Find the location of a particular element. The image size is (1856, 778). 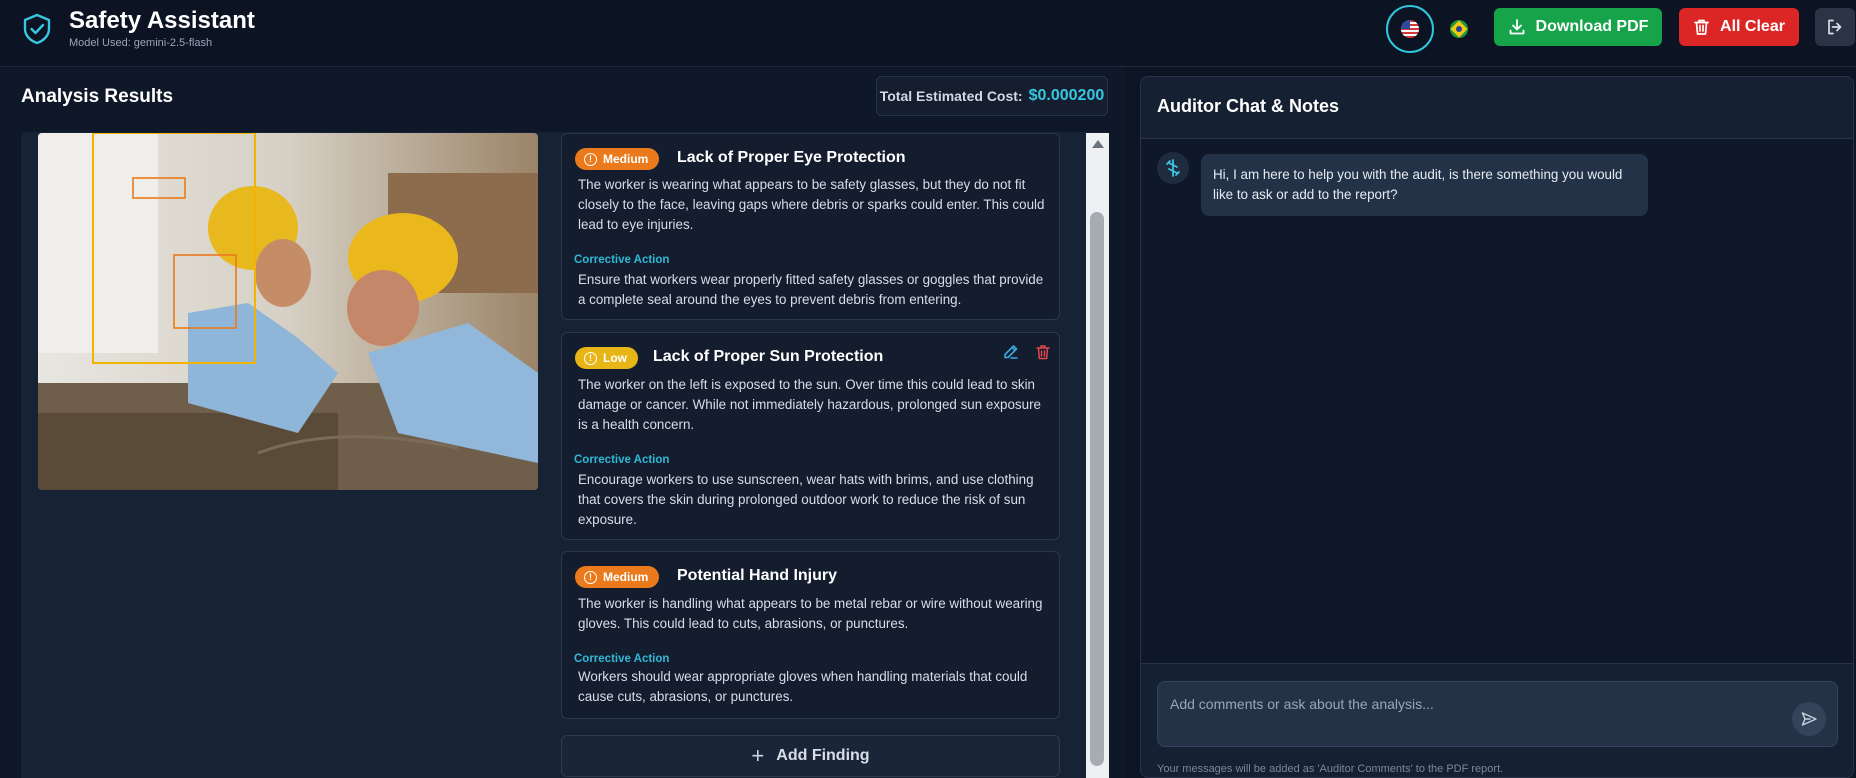

bot-icon is located at coordinates (1173, 168).